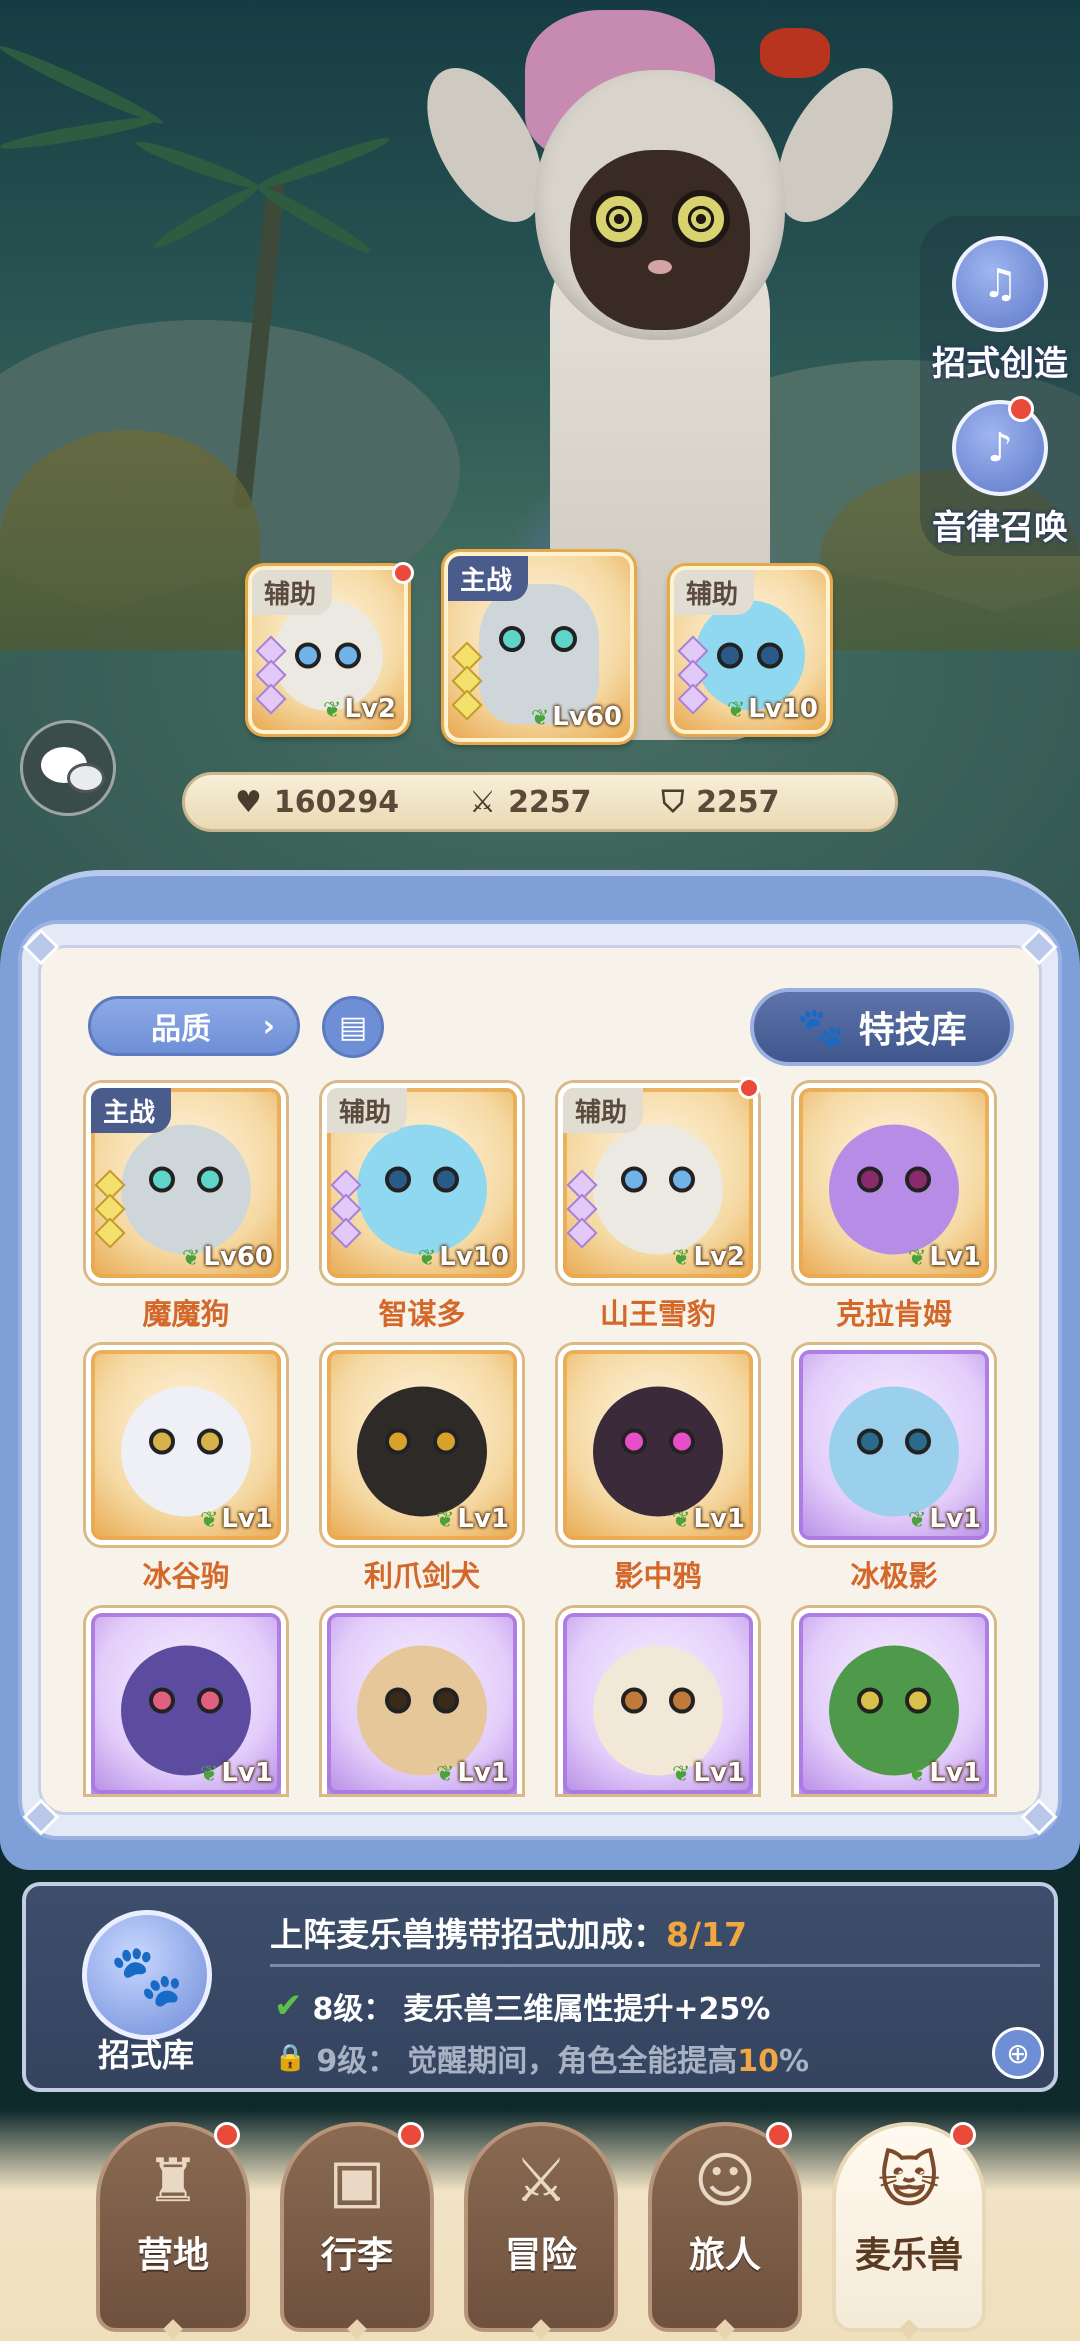 Image resolution: width=1080 pixels, height=2341 pixels. Describe the element at coordinates (186, 1576) in the screenshot. I see `pet-name: 冰谷驹` at that location.